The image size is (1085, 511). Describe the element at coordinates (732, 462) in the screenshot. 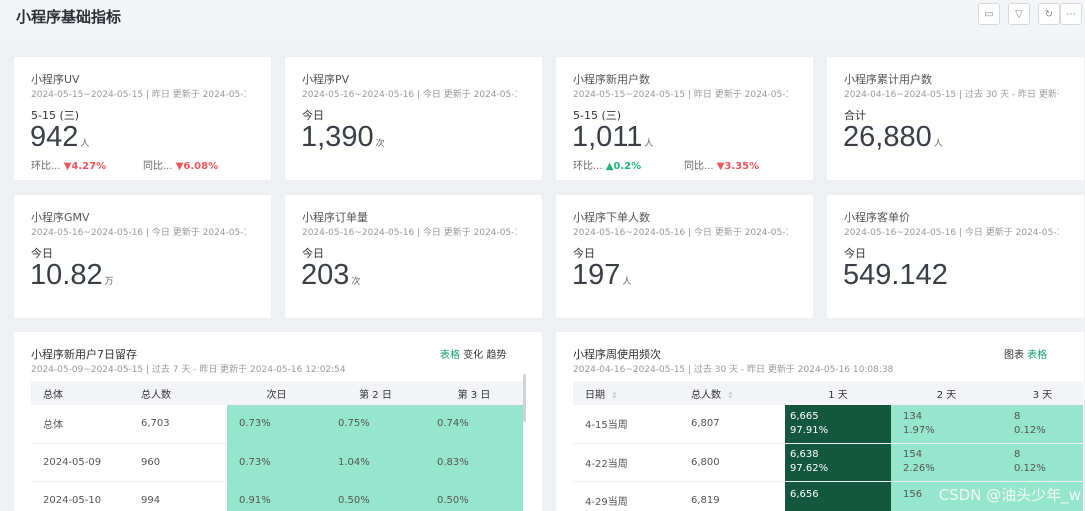

I see `cell: 6,800` at that location.